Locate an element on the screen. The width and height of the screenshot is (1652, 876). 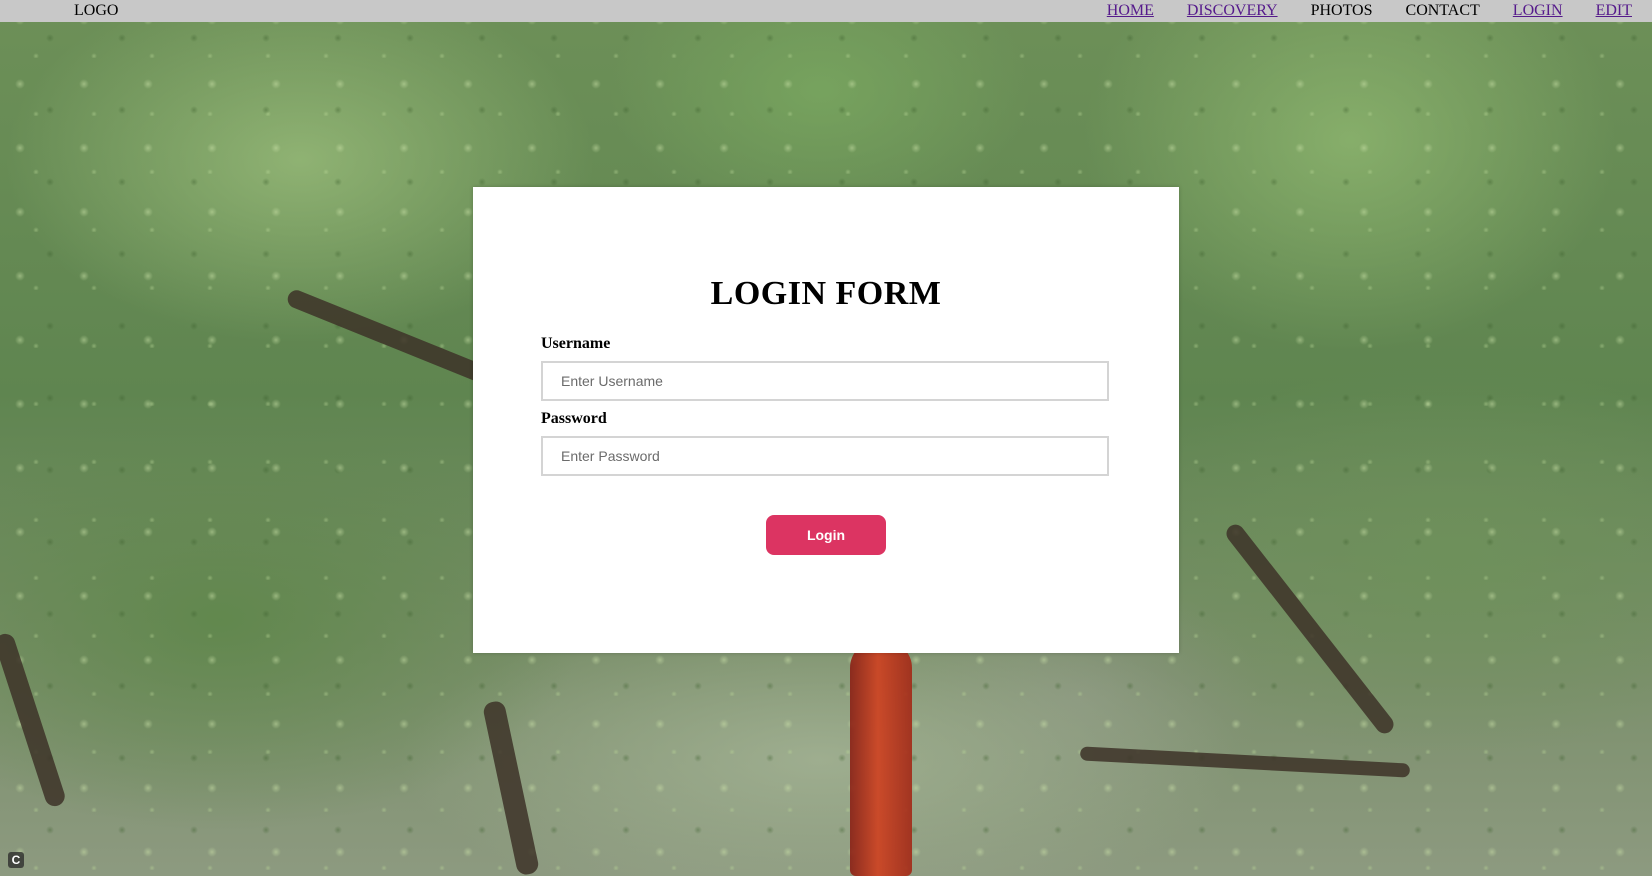
logo: LOGO is located at coordinates (96, 10).